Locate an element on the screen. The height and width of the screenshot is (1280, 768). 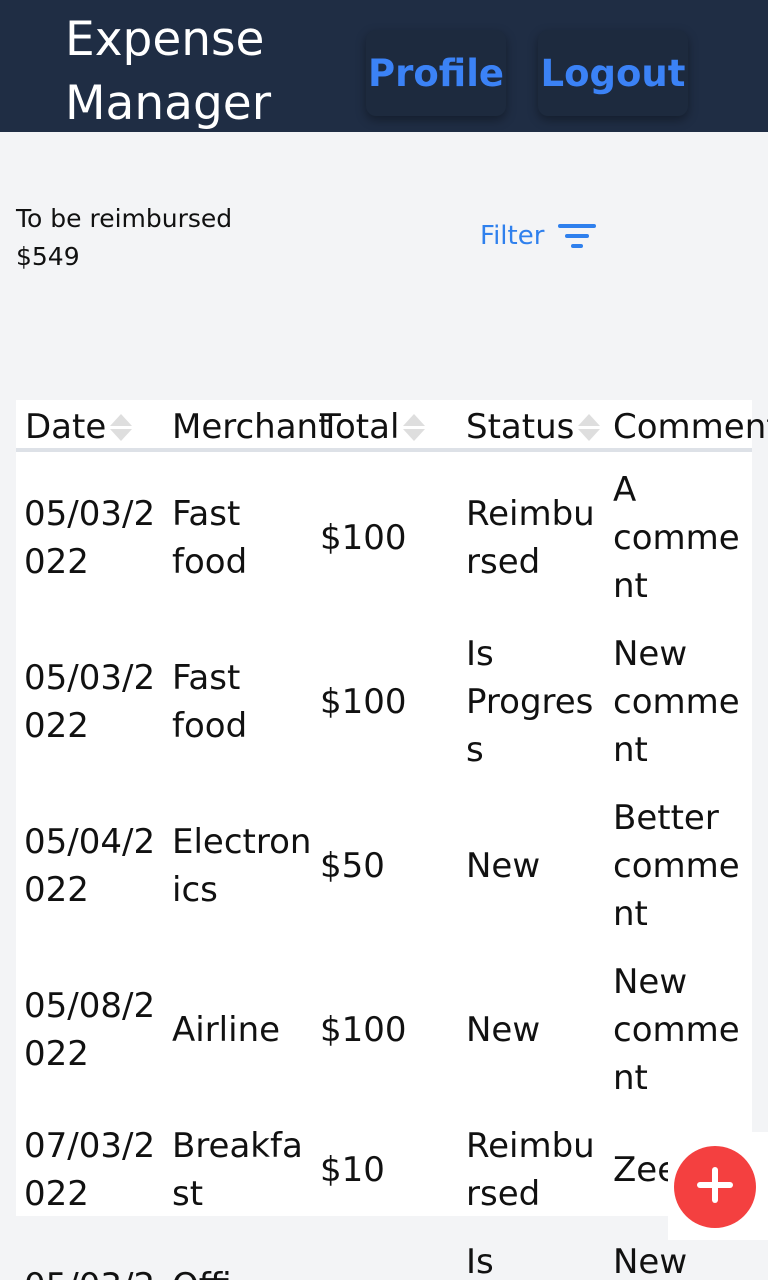
reimbursement-amount: $549 is located at coordinates (48, 256).